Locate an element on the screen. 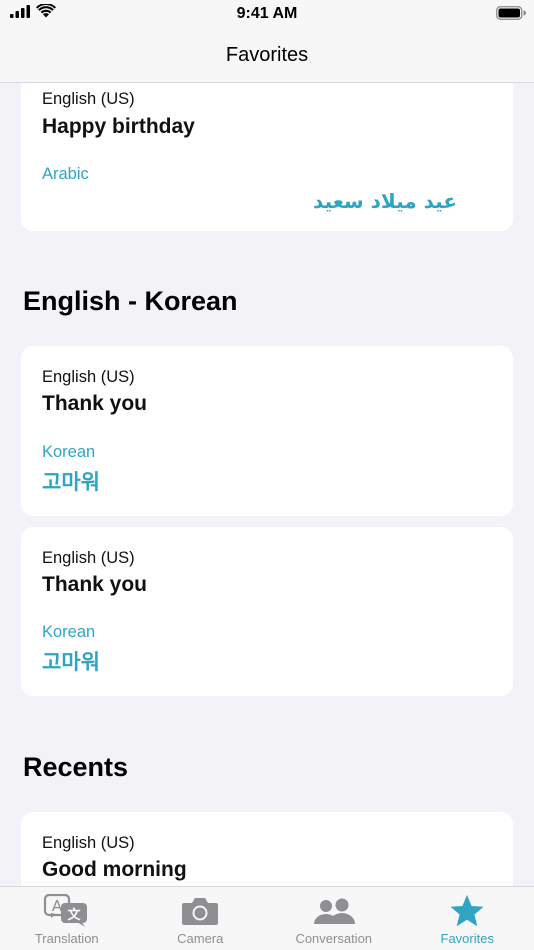  tab-camera: Camera is located at coordinates (201, 918).